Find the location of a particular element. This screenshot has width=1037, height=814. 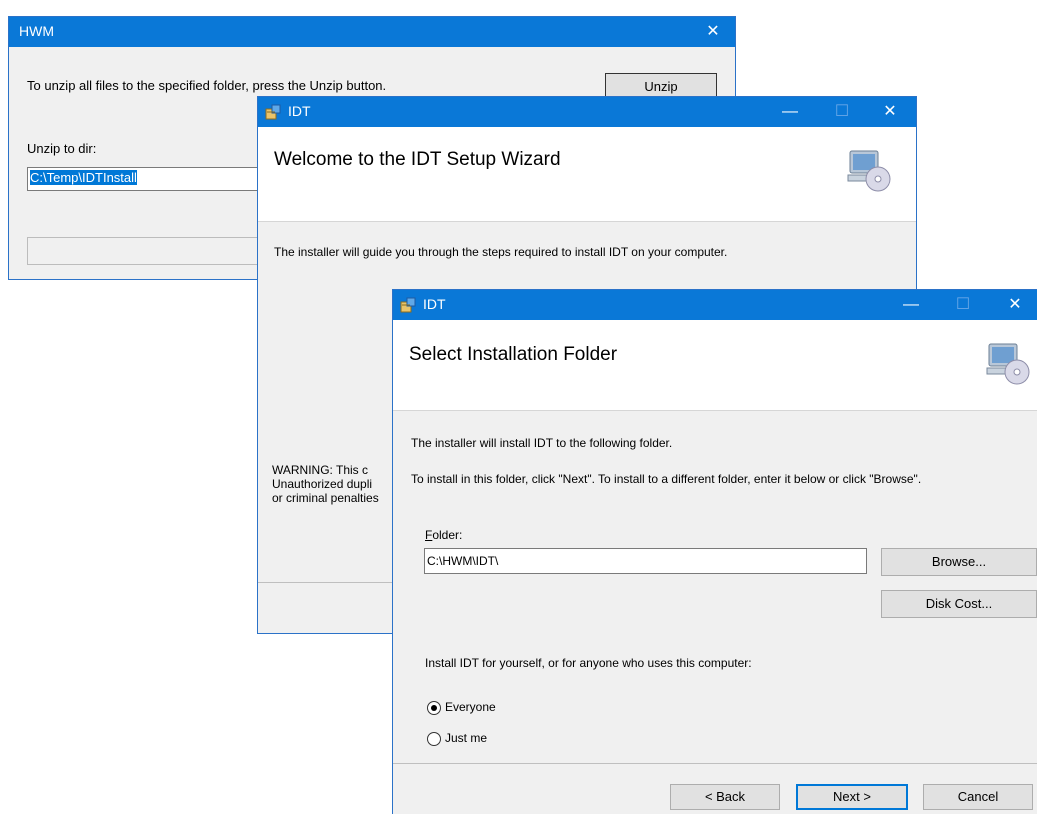

radio-everyone-circle is located at coordinates (434, 708).